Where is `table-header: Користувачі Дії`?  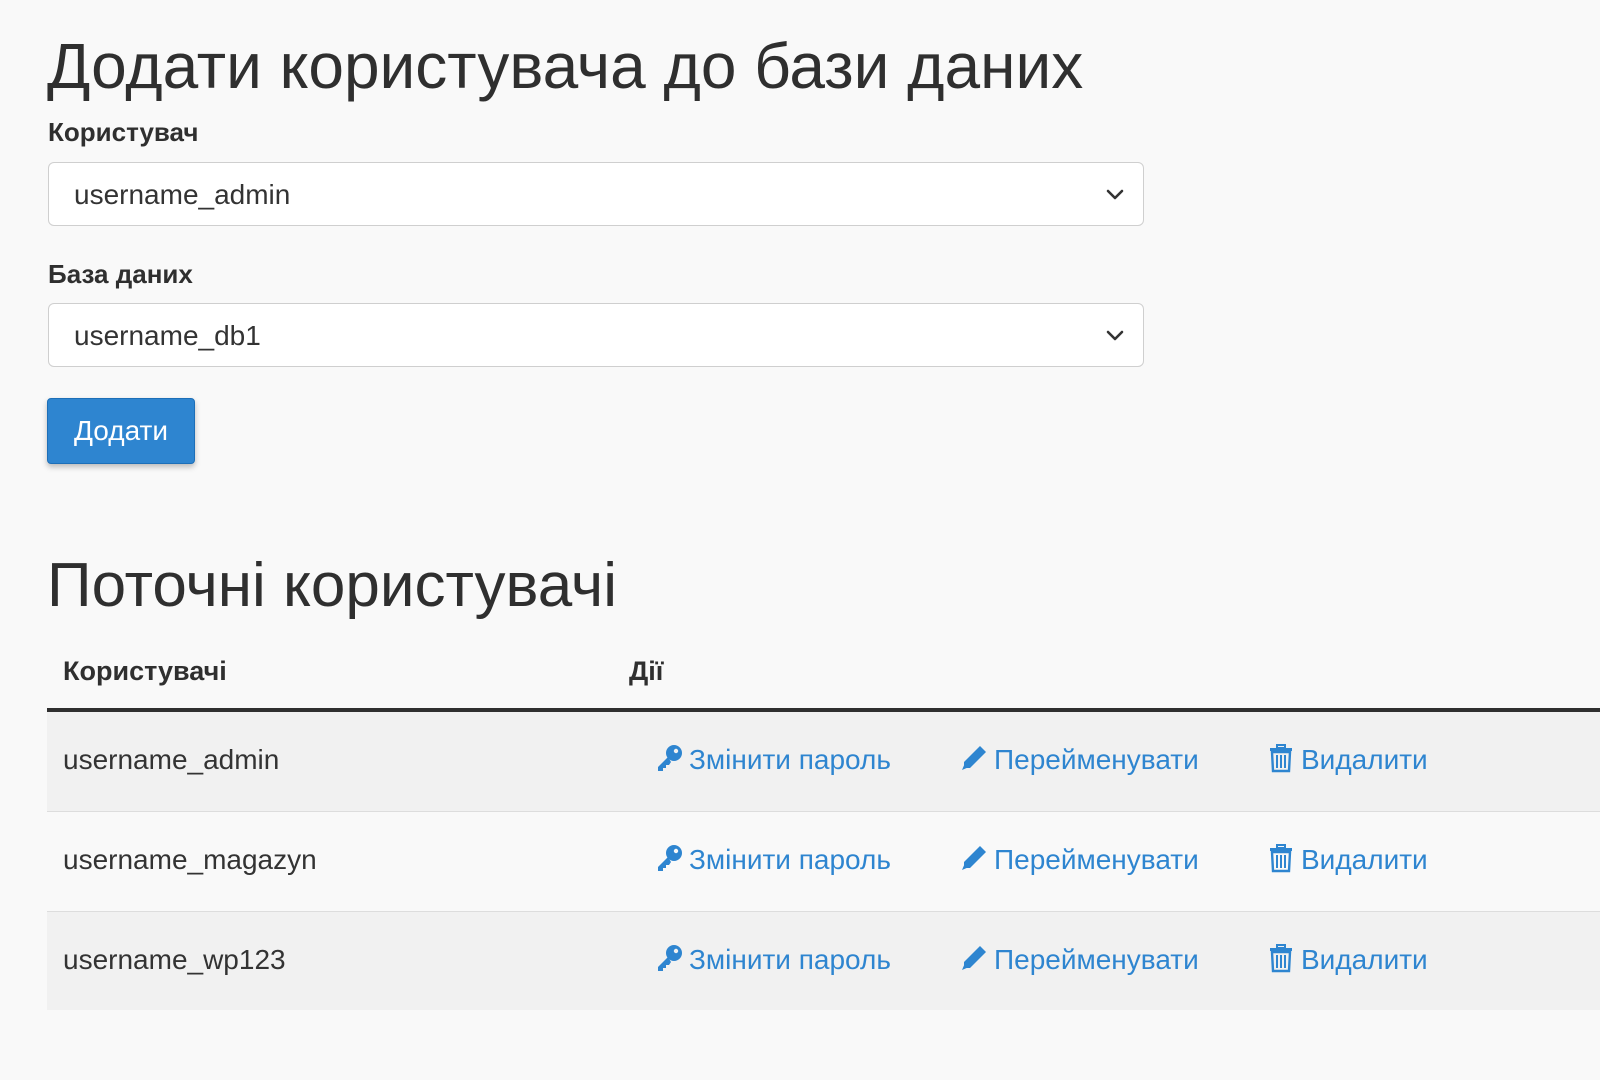
table-header: Користувачі Дії is located at coordinates (823, 676).